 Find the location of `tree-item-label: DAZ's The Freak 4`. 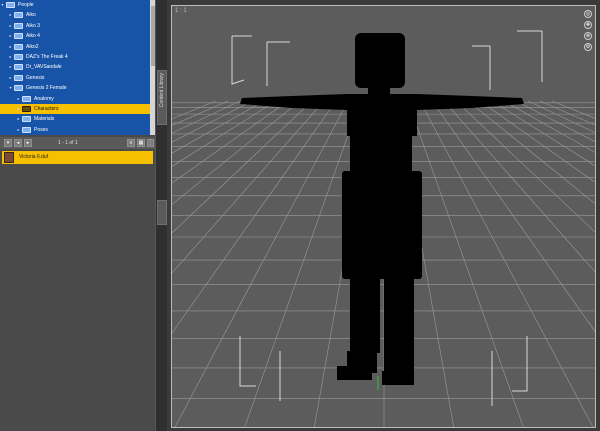

tree-item-label: DAZ's The Freak 4 is located at coordinates (47, 57).